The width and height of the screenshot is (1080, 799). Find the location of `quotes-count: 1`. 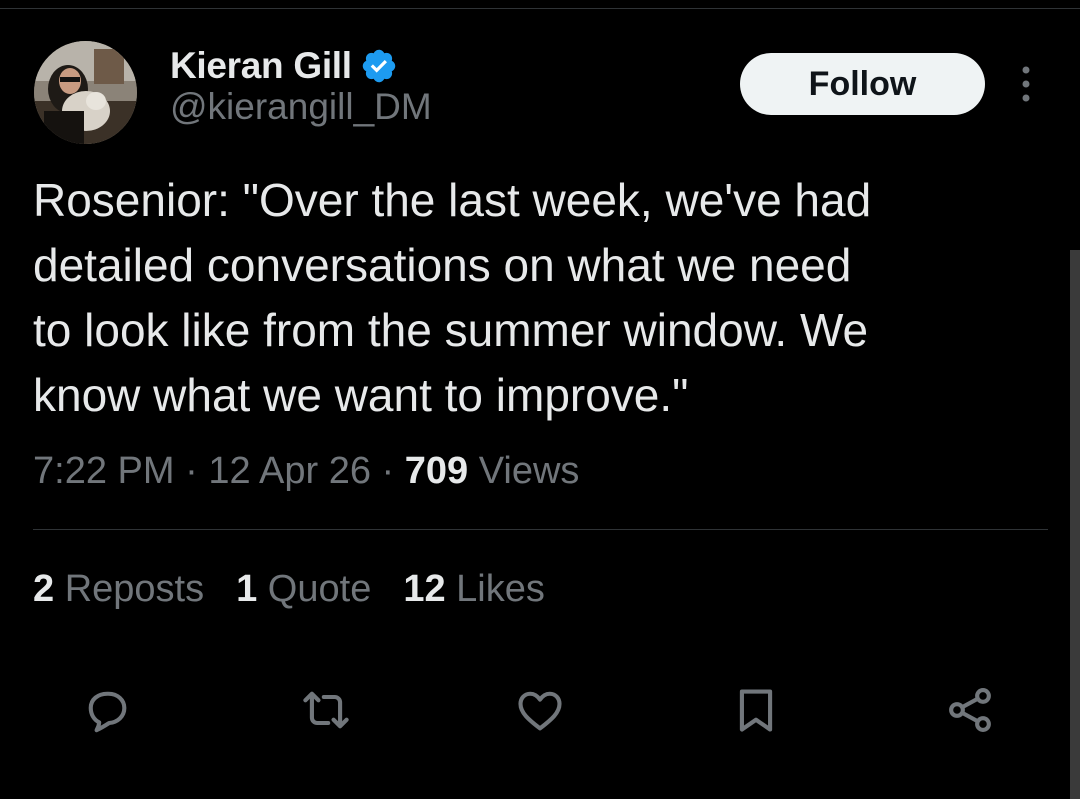

quotes-count: 1 is located at coordinates (247, 589).